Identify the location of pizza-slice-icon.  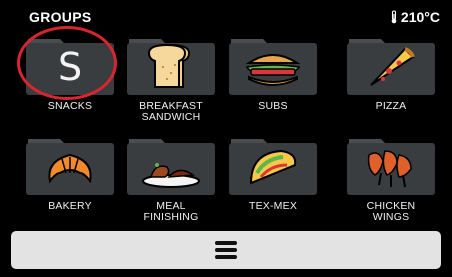
(392, 66).